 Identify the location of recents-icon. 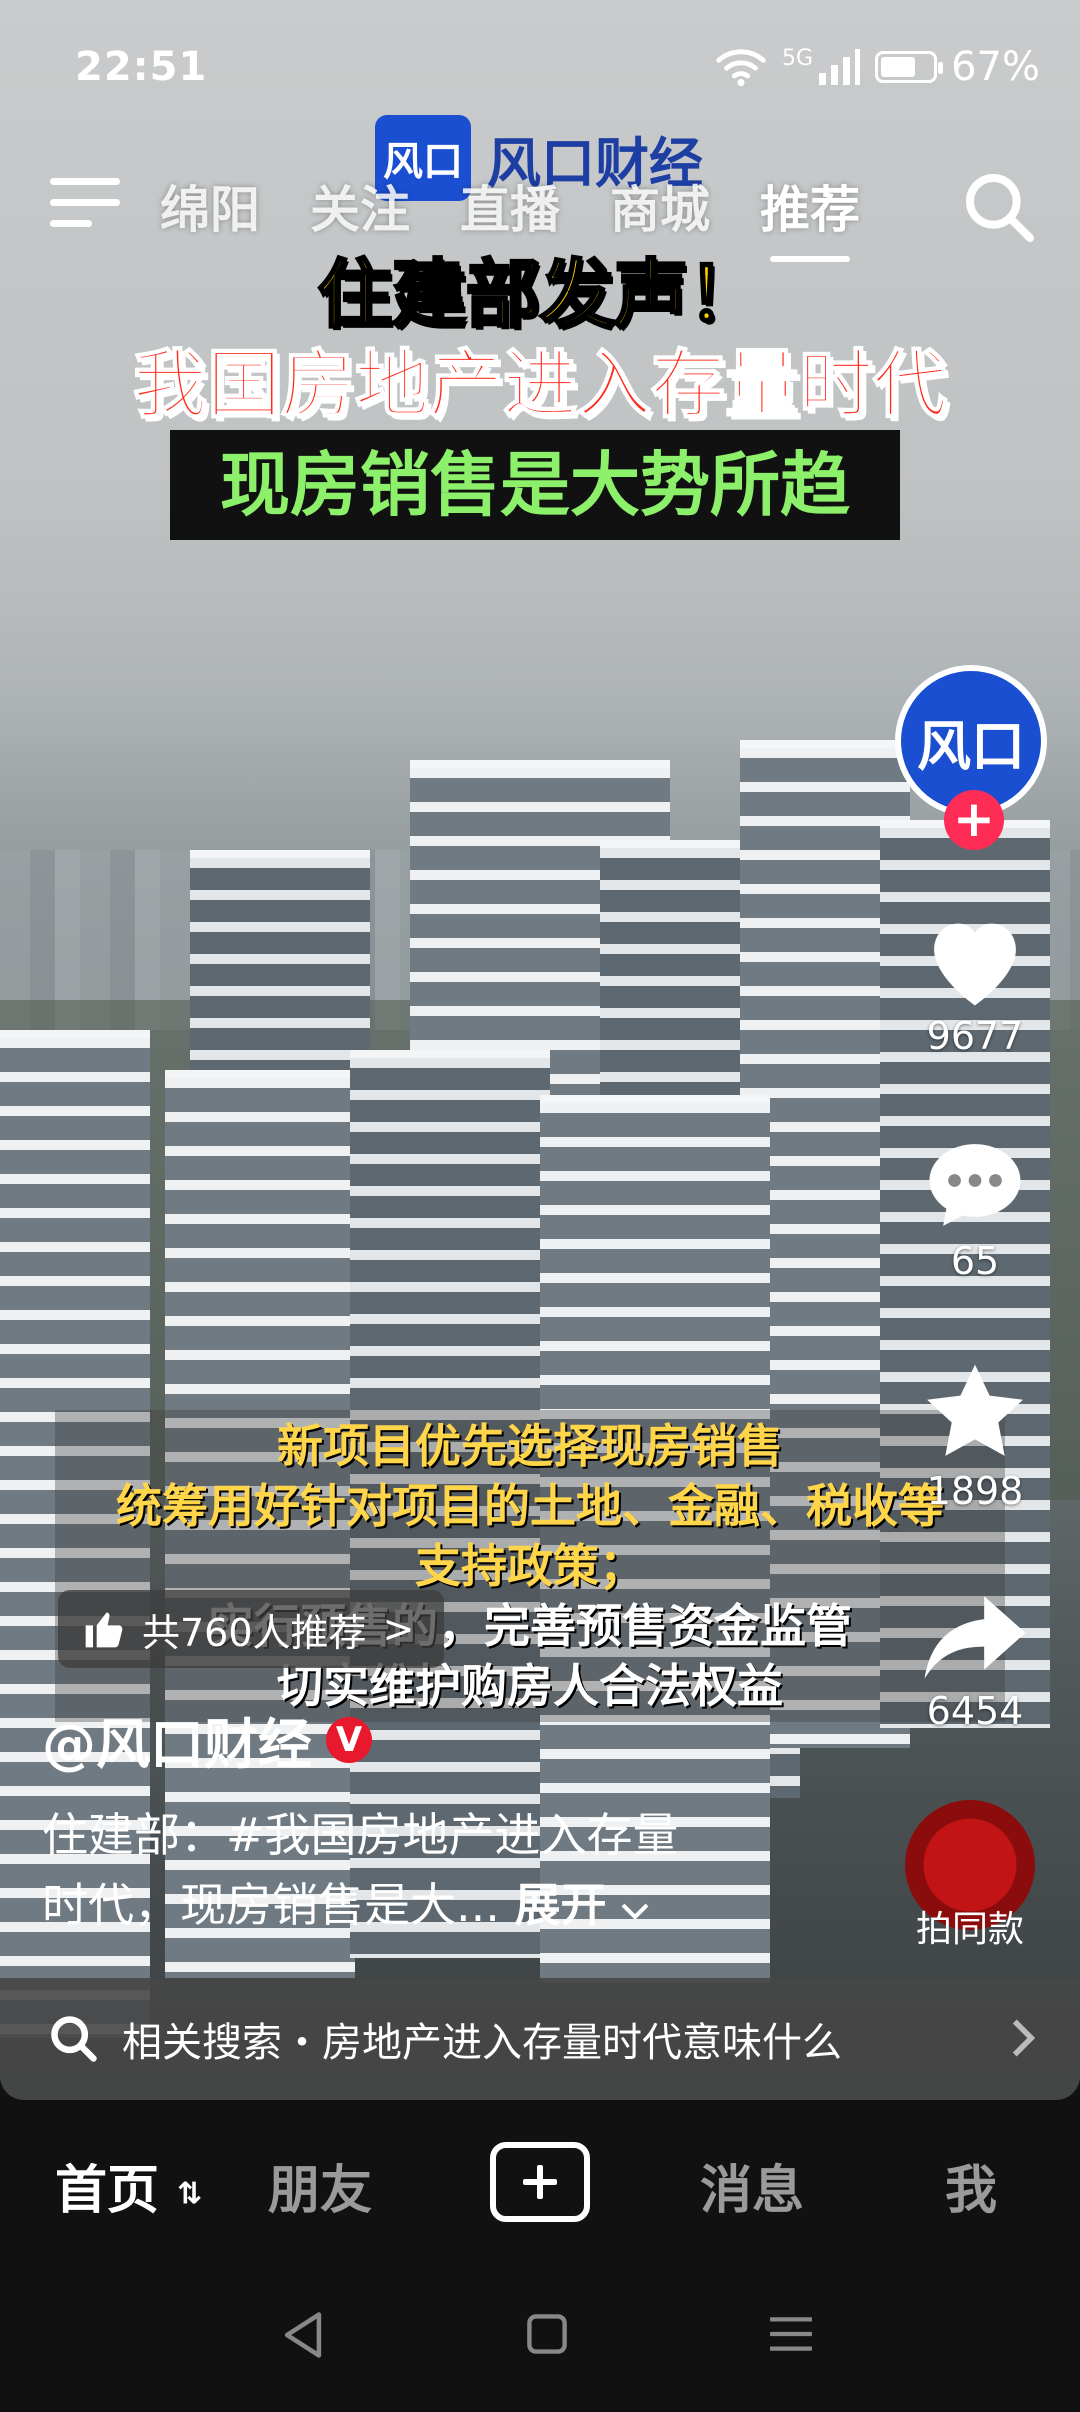
(791, 2334).